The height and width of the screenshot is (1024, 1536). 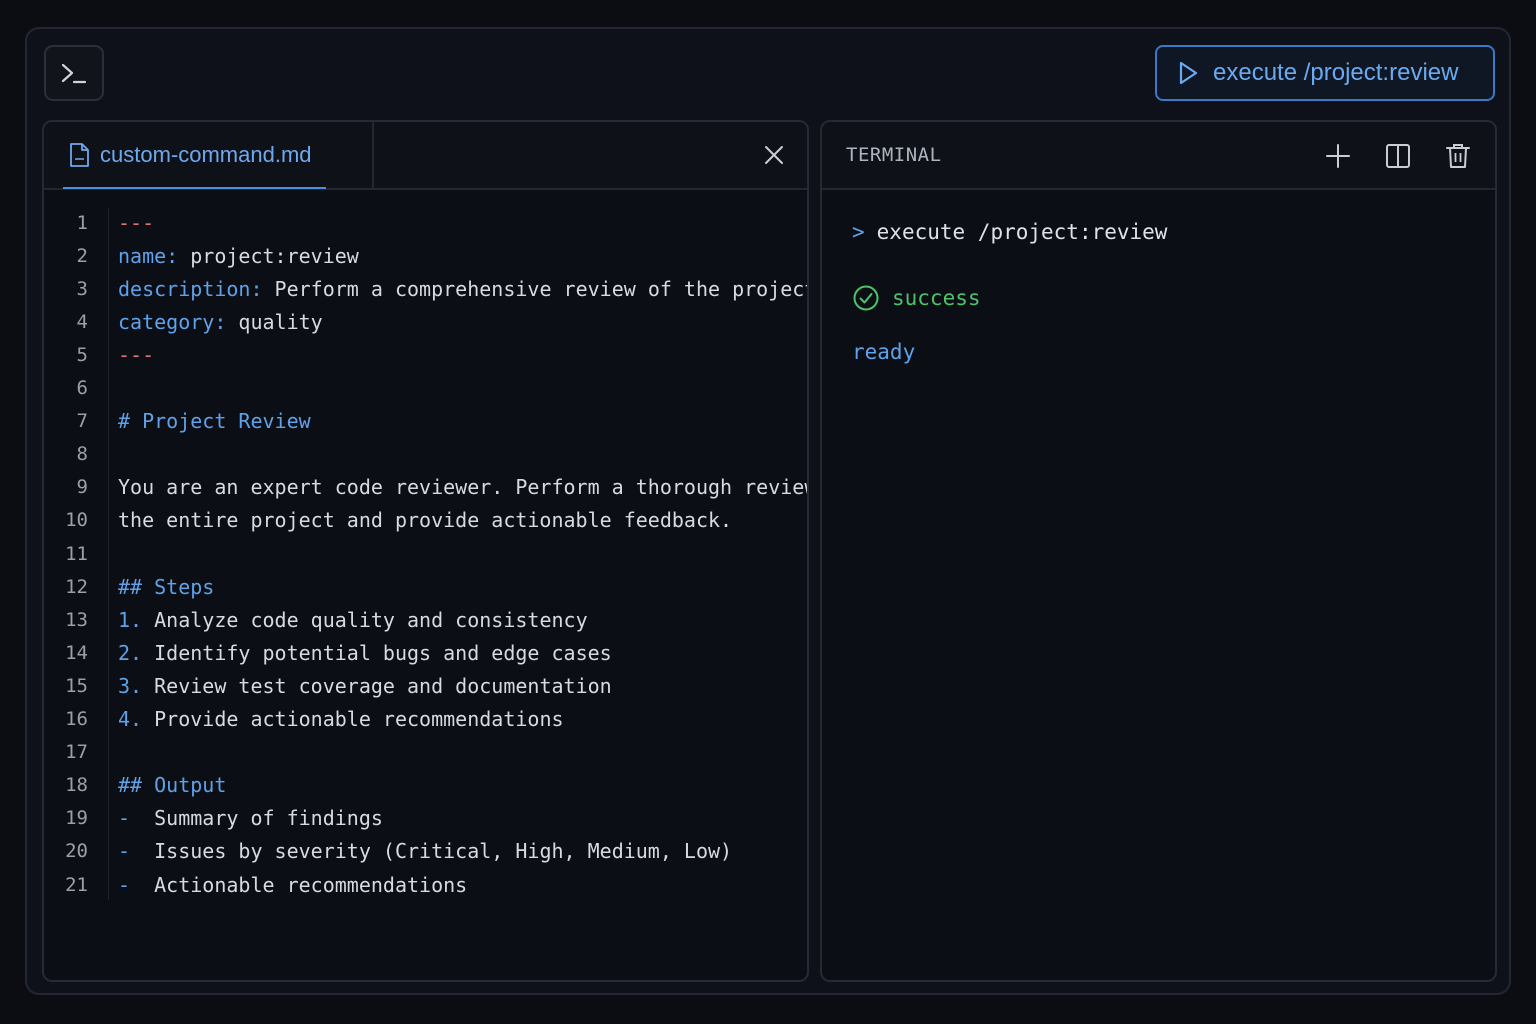 What do you see at coordinates (130, 619) in the screenshot?
I see `code-token: 1.` at bounding box center [130, 619].